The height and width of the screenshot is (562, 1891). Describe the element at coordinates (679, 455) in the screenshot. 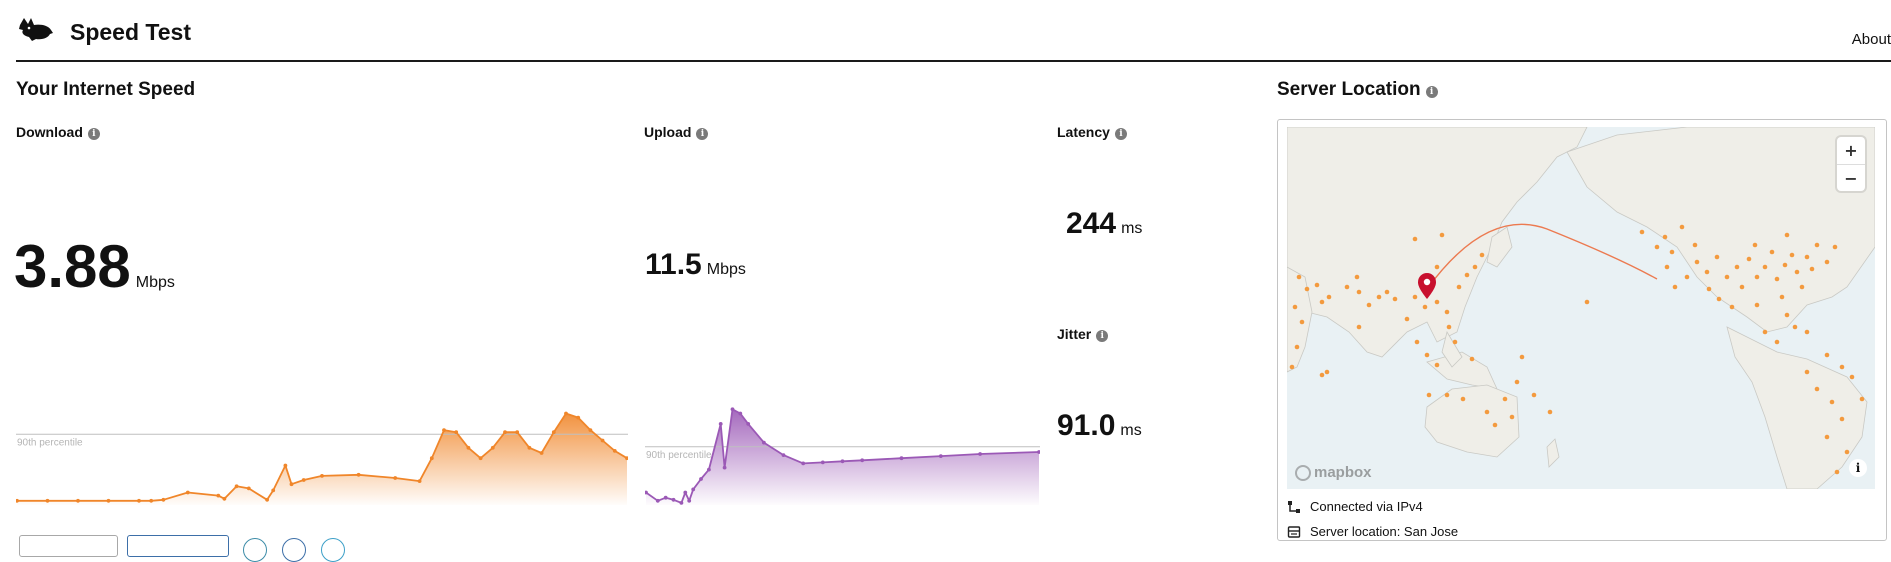

I see `upload-chart-percentile-label: 90th percentile` at that location.